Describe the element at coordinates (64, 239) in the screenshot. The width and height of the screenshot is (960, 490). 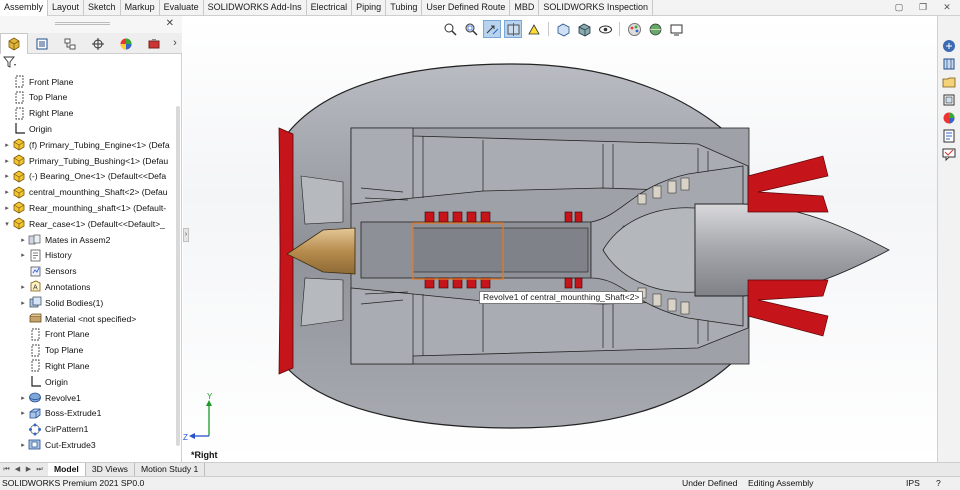
I see `tree-item: ▸ Mates in Assem2` at that location.